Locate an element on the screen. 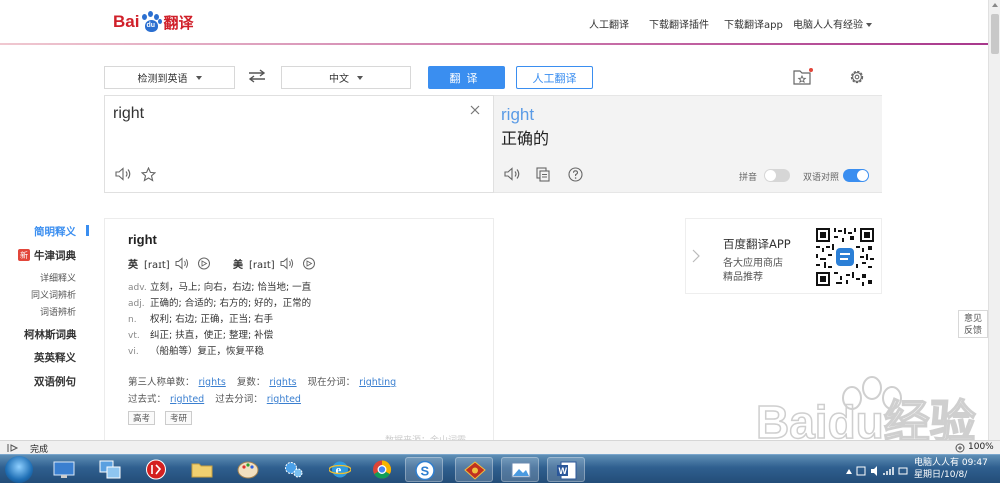 The height and width of the screenshot is (483, 1000). browser-status-bar: 完成 100% is located at coordinates (500, 447).